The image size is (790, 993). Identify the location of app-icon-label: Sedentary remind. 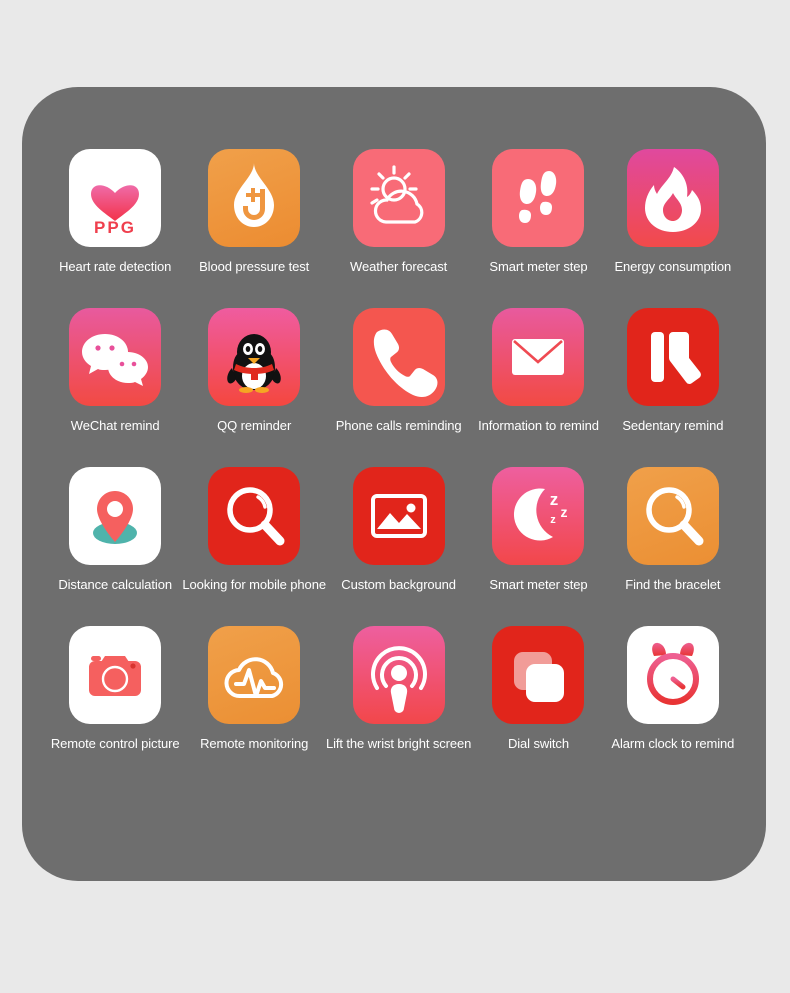
(673, 425).